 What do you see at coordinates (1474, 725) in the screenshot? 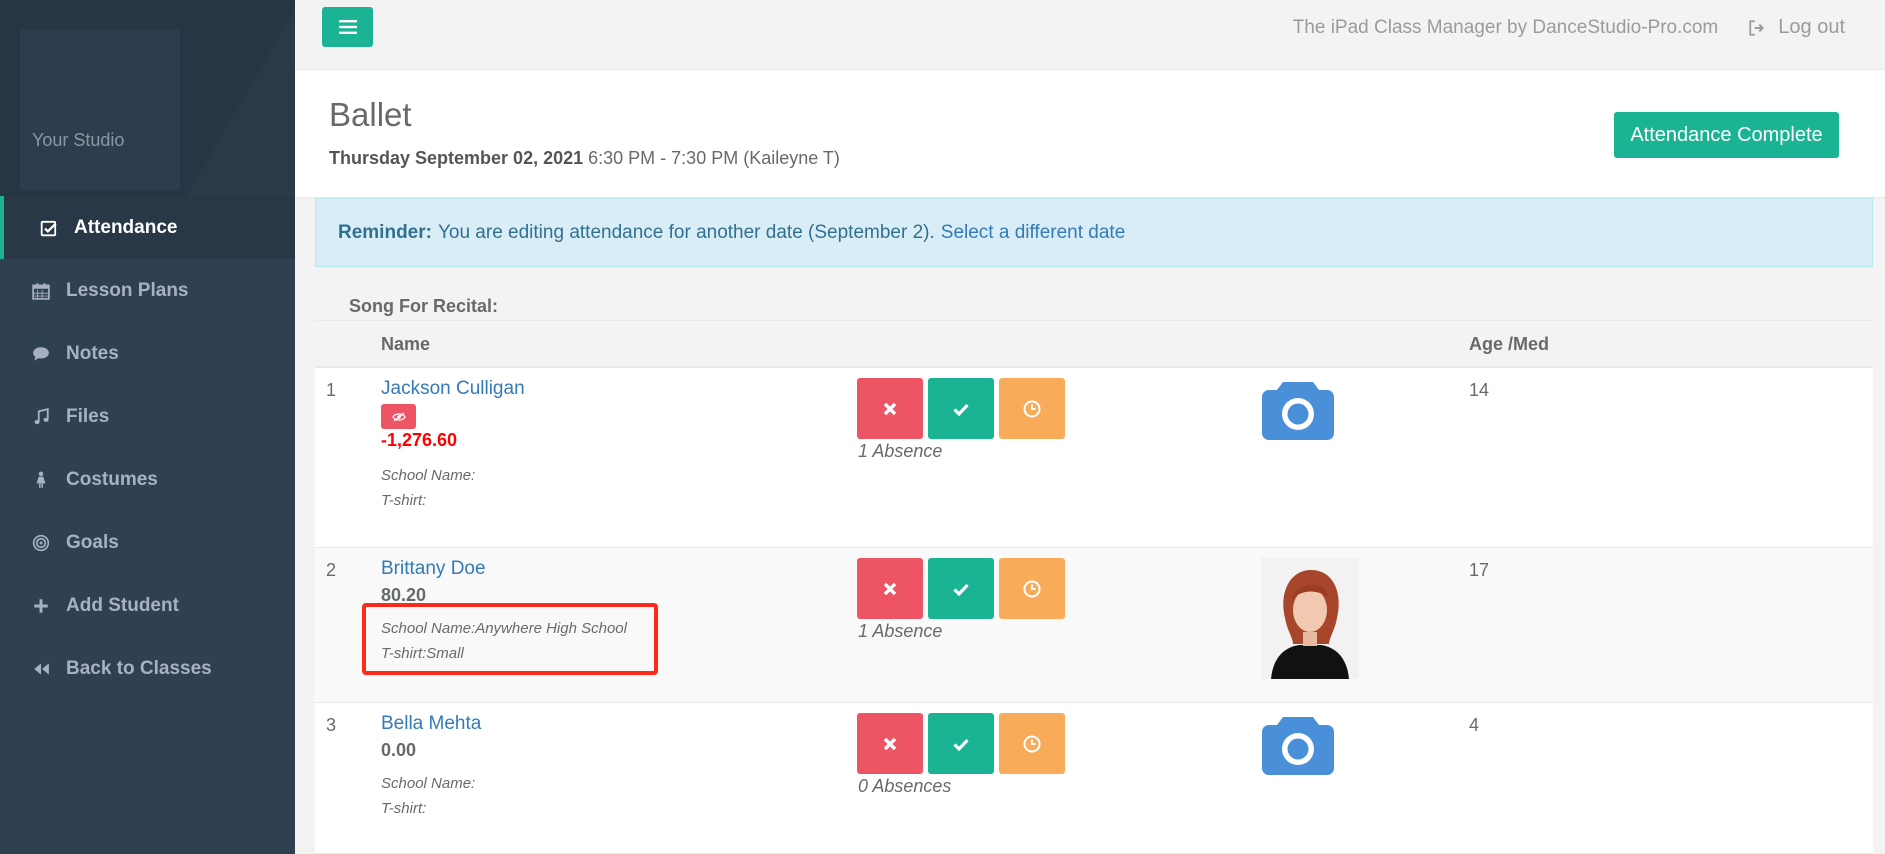
I see `student-age: 4` at bounding box center [1474, 725].